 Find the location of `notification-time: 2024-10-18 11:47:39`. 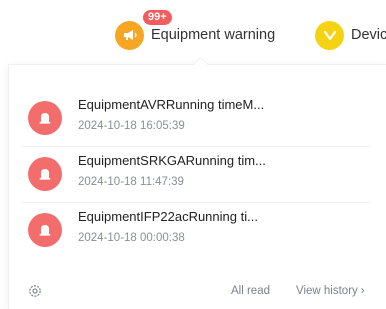

notification-time: 2024-10-18 11:47:39 is located at coordinates (131, 182).